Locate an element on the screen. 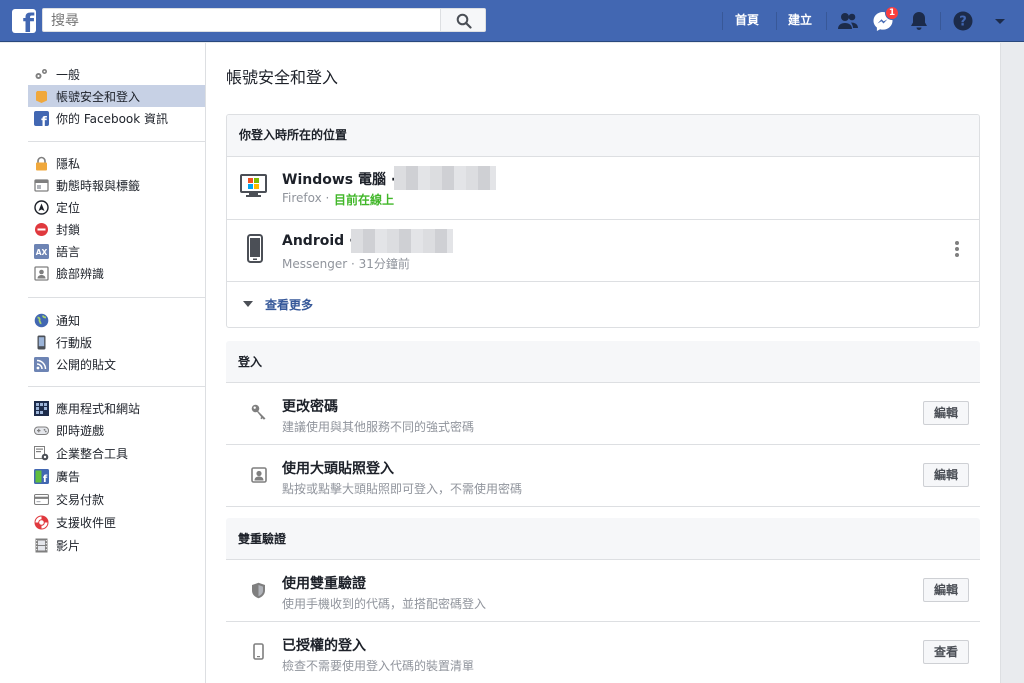  phone-outline-icon is located at coordinates (258, 651).